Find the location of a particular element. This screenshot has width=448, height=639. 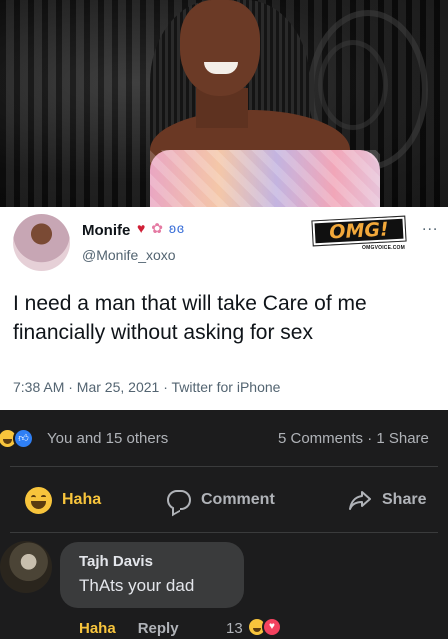

tweet-author-name: Monife is located at coordinates (106, 230).